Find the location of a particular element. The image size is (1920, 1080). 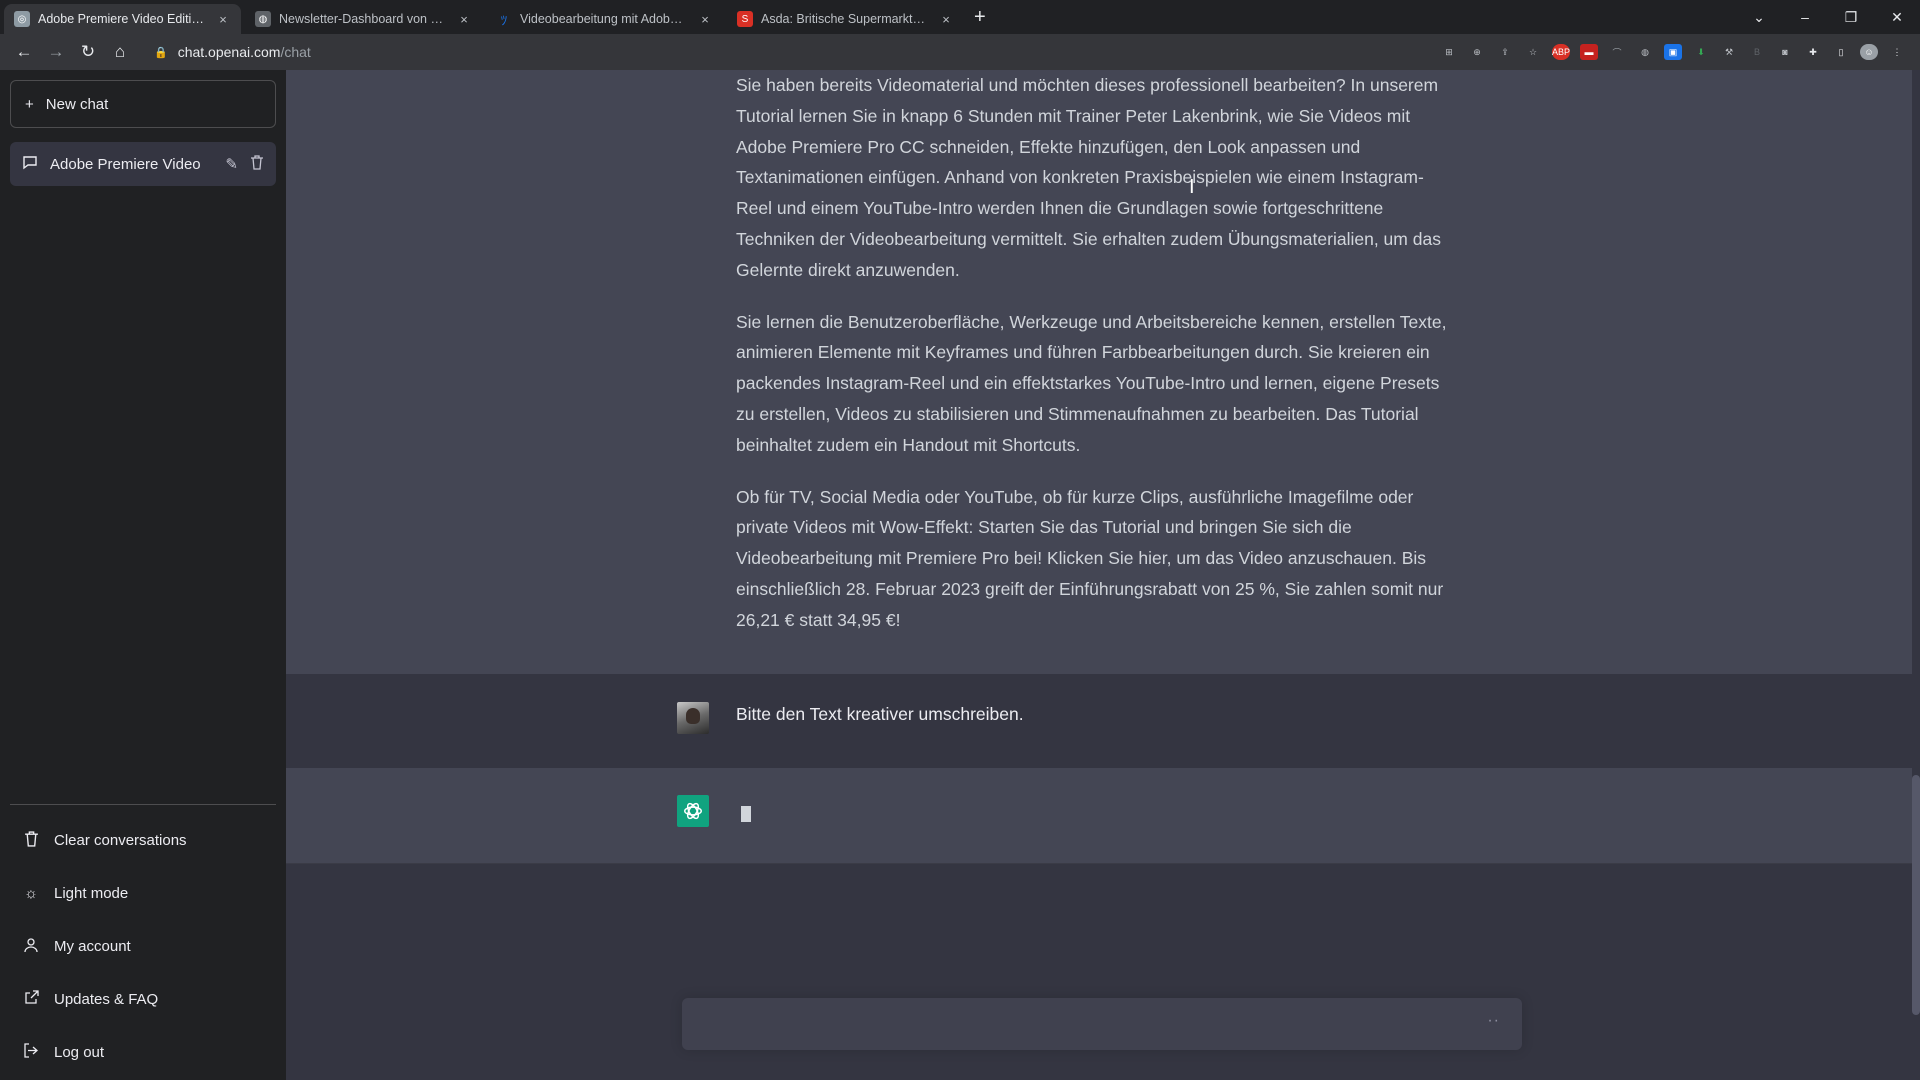

scrollbar is located at coordinates (1916, 575).